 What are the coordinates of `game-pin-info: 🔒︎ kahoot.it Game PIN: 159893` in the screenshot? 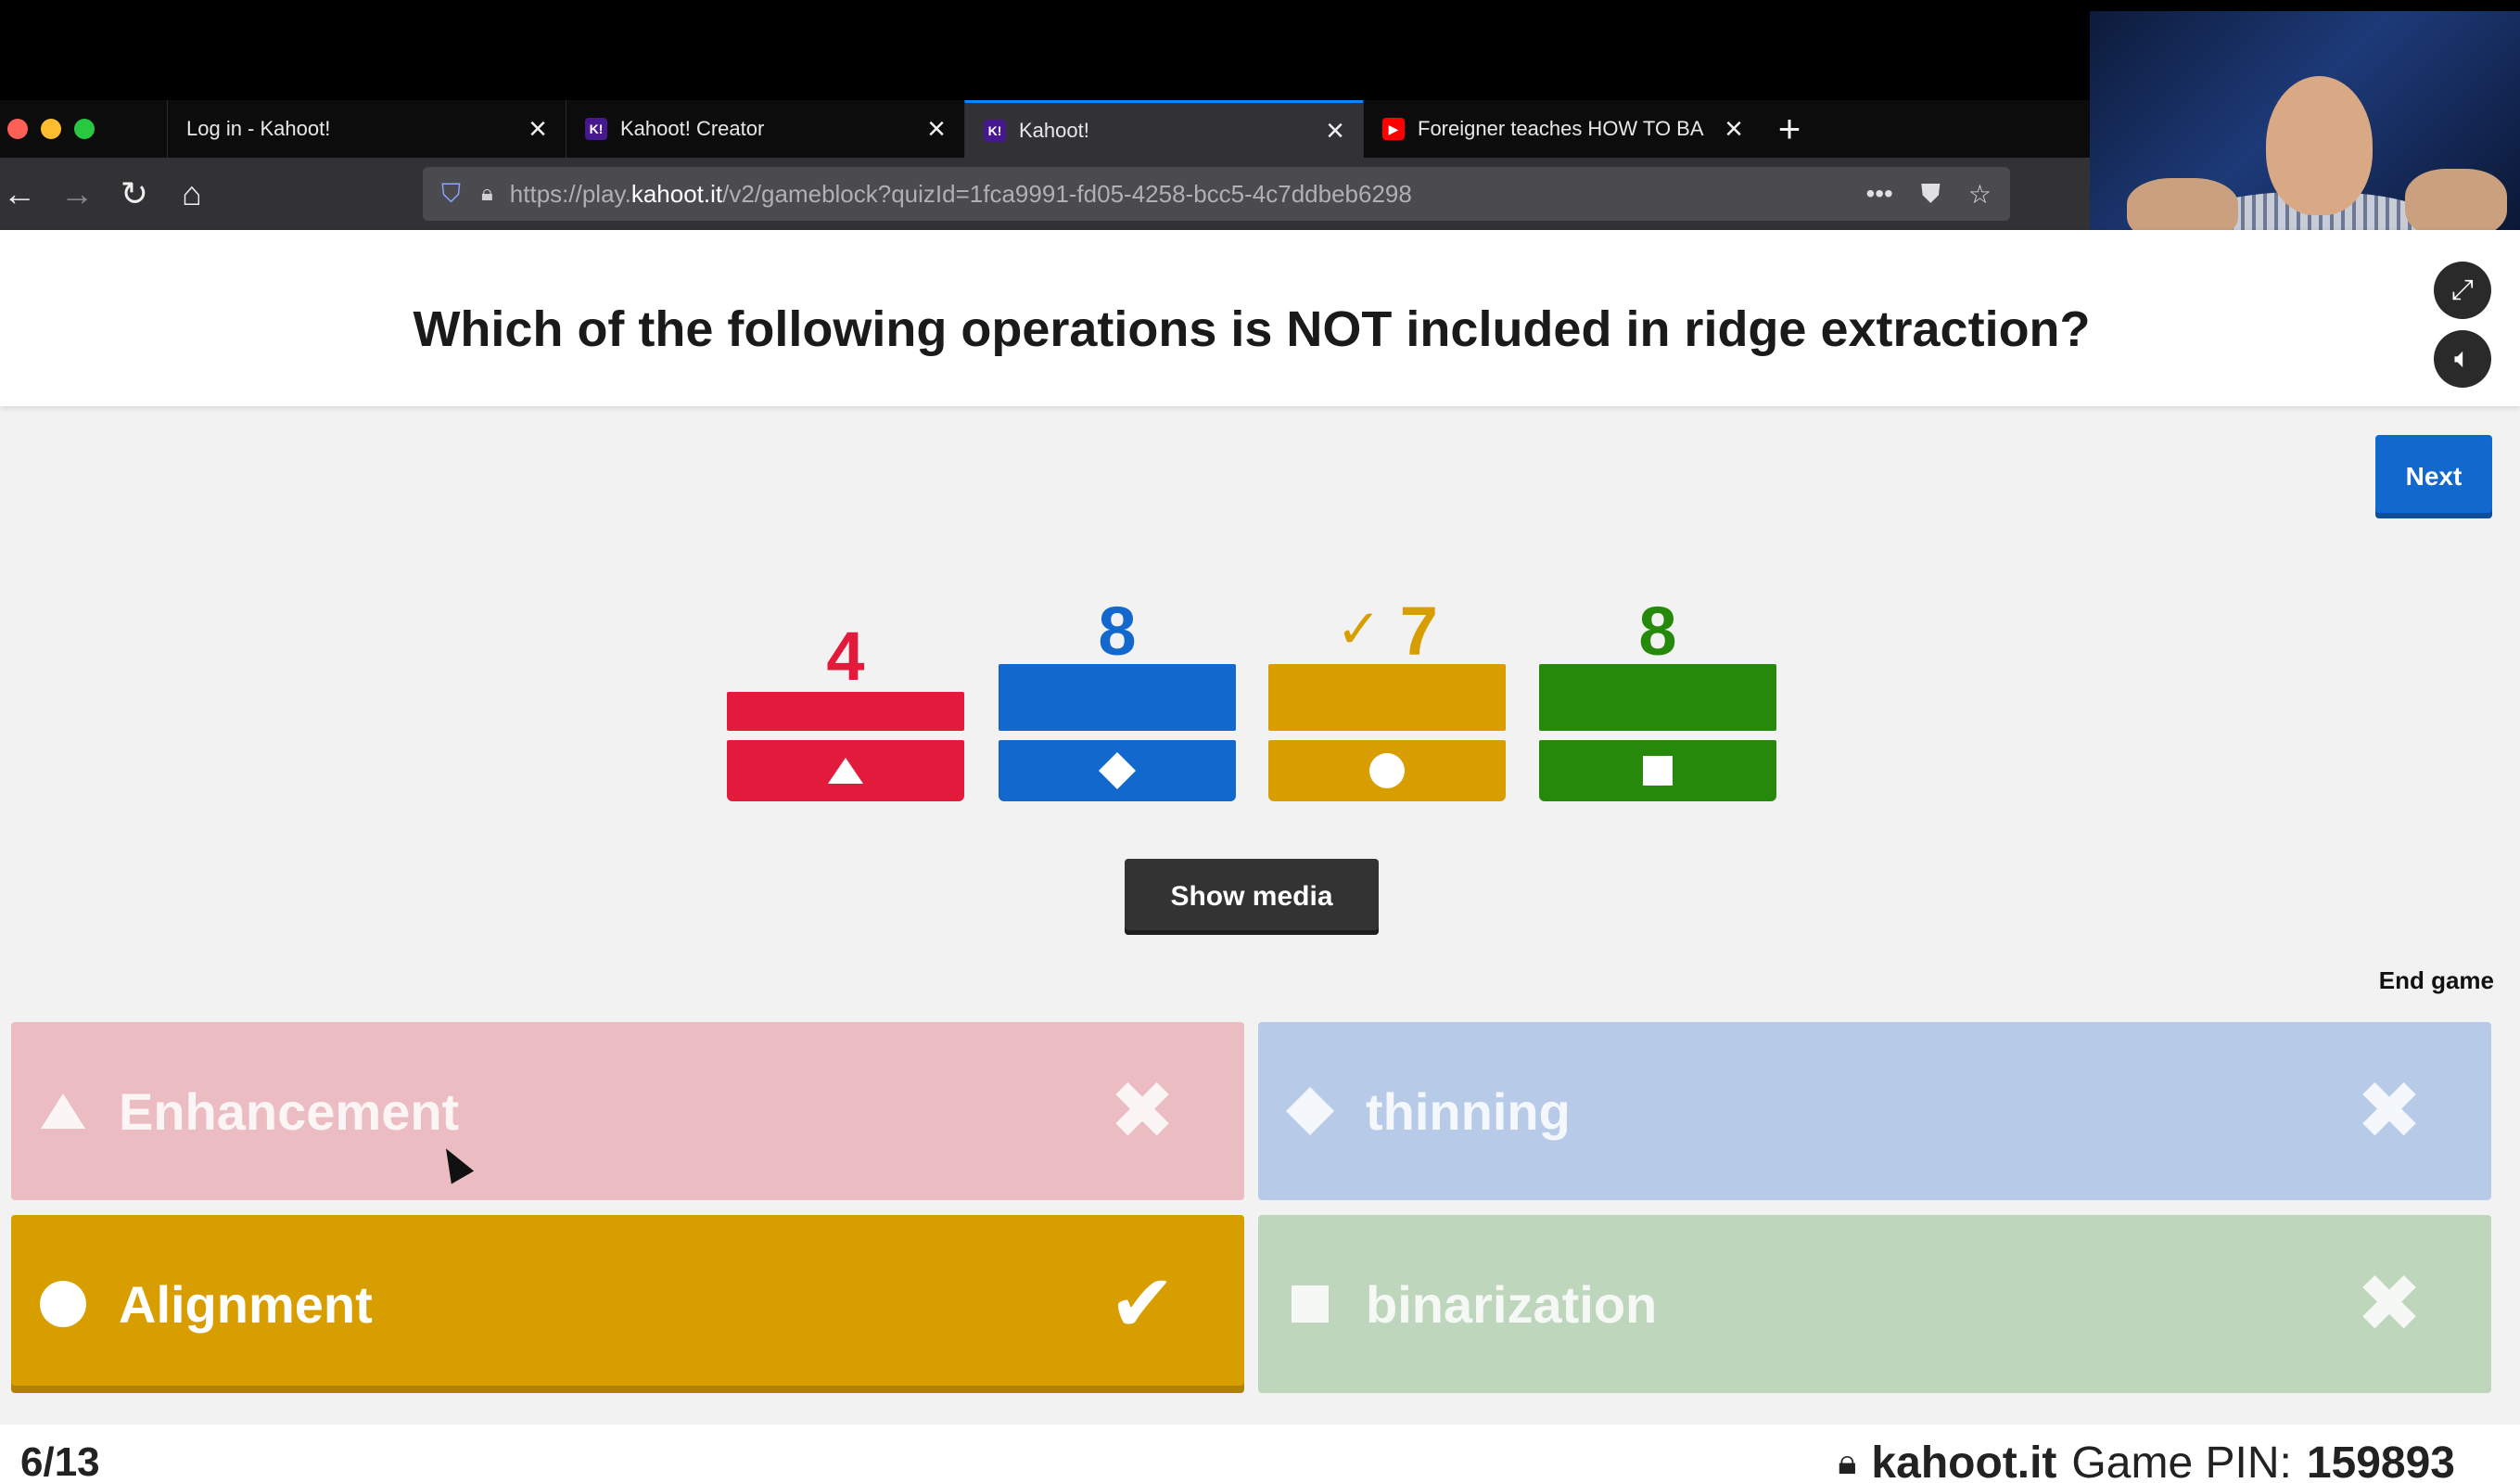 It's located at (2146, 1460).